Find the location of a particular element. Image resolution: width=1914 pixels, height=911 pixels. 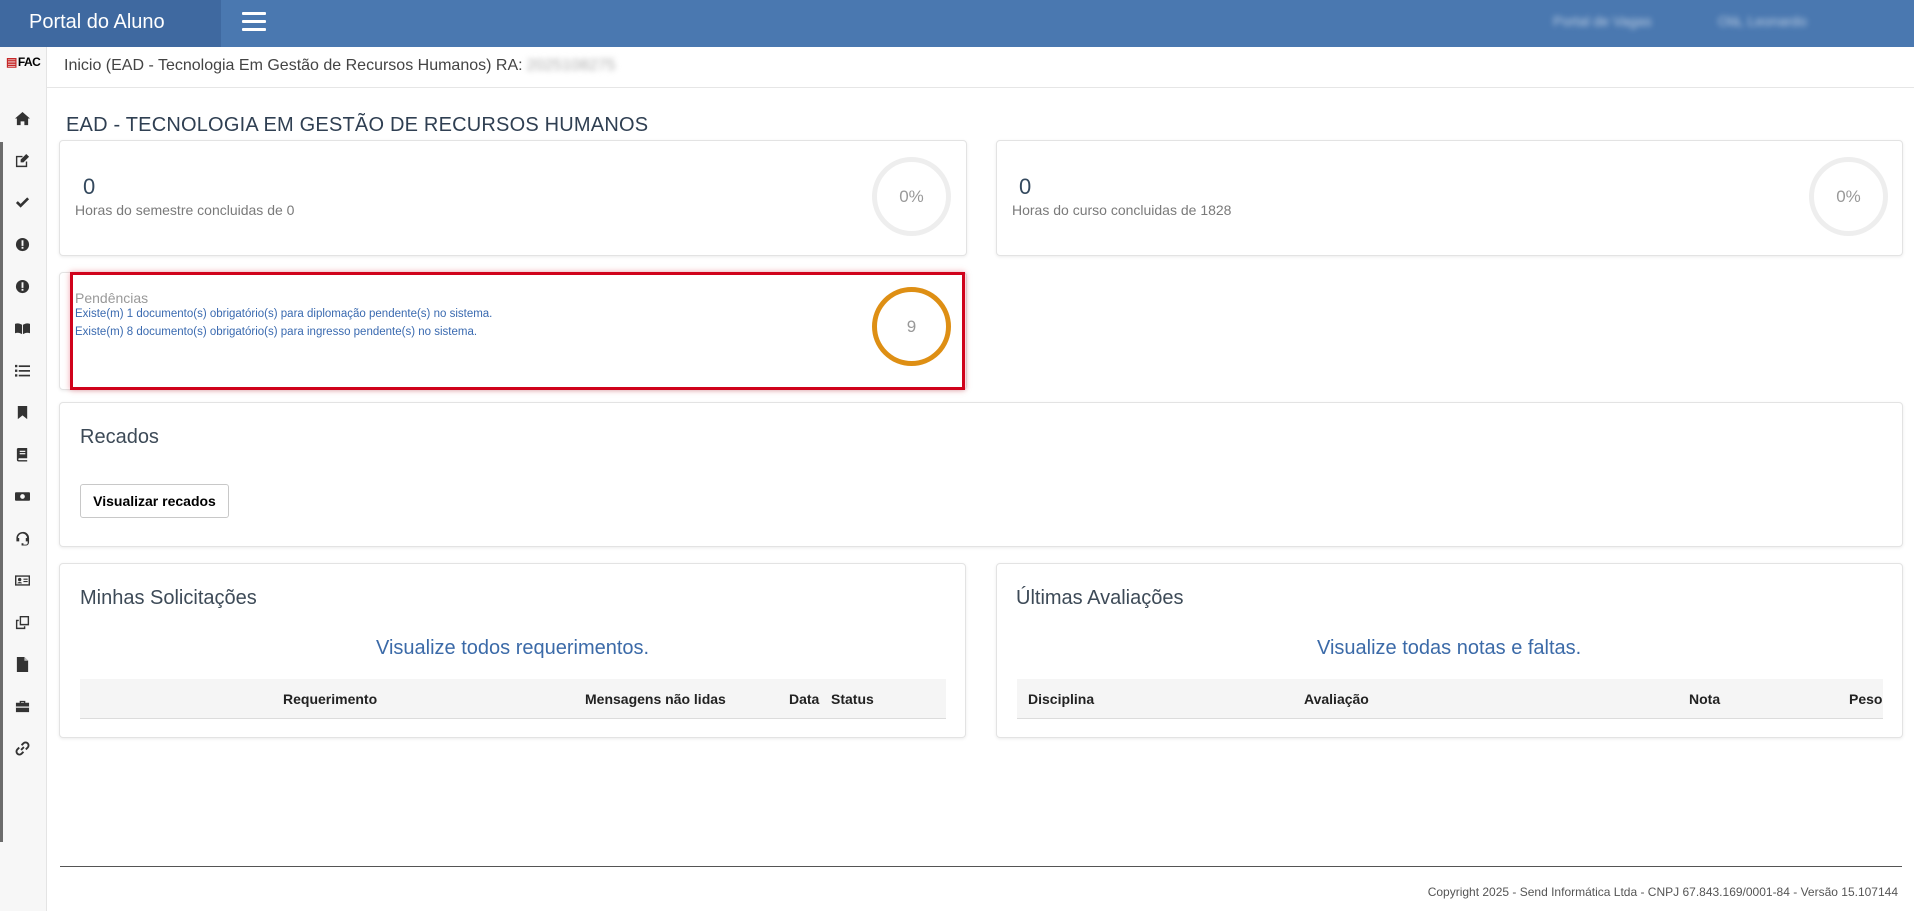

column-header: Status is located at coordinates (852, 699).